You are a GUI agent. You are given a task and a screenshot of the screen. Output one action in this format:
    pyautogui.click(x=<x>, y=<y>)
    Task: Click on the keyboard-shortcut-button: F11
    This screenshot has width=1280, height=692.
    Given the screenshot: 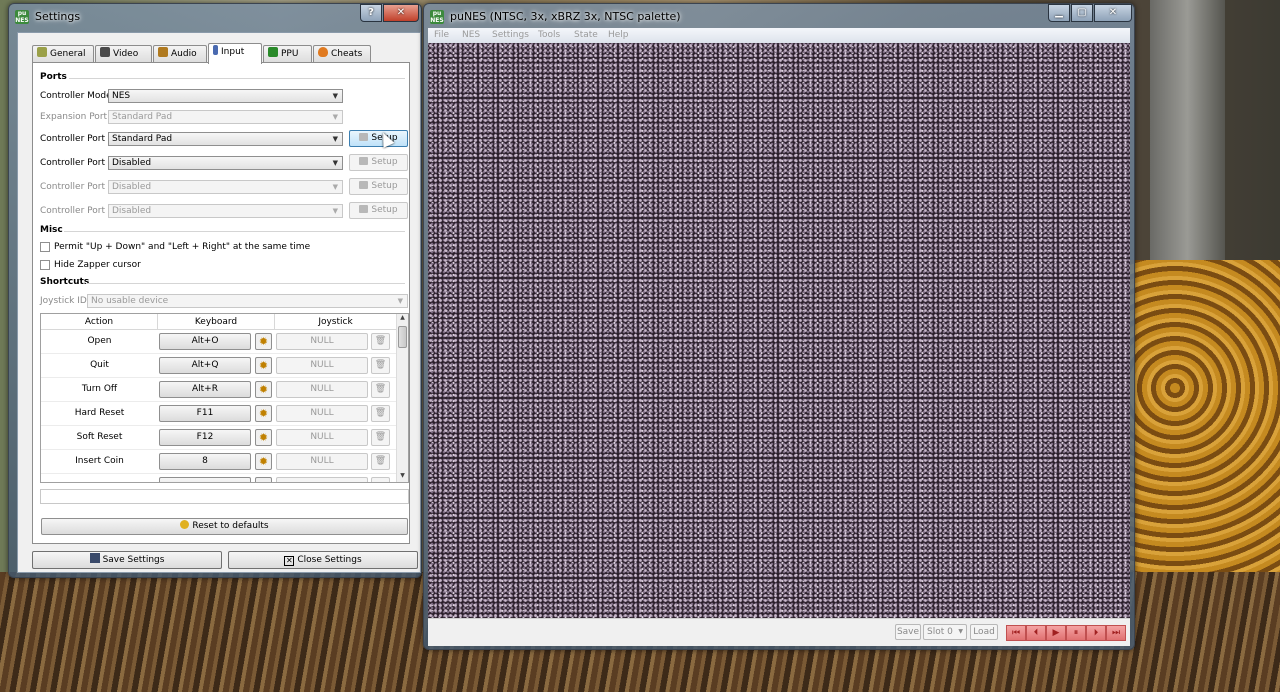 What is the action you would take?
    pyautogui.click(x=205, y=413)
    